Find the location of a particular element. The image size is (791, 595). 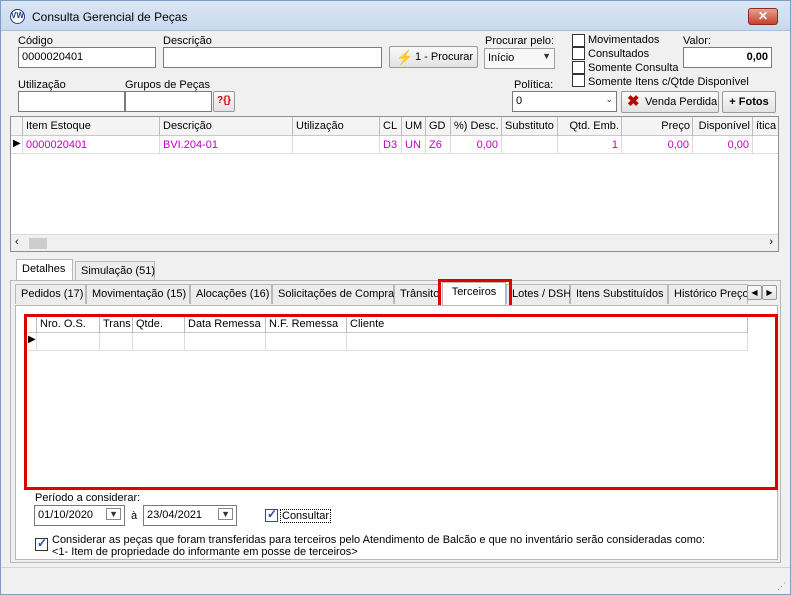

tab-solicitacoes: Solicitações de Compra is located at coordinates (333, 294).